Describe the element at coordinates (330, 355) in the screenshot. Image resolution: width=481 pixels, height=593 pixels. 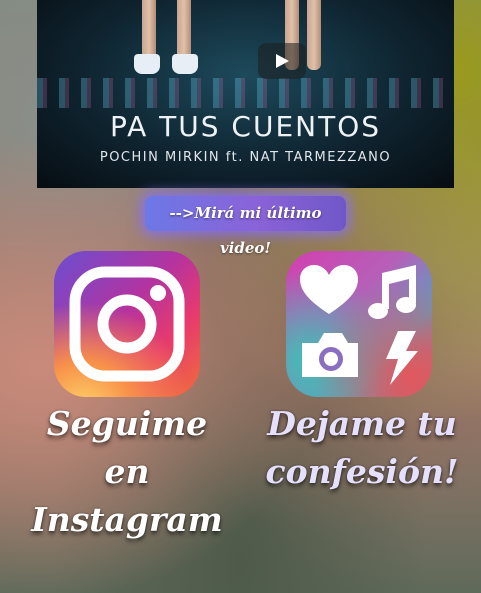
I see `camera-icon` at that location.